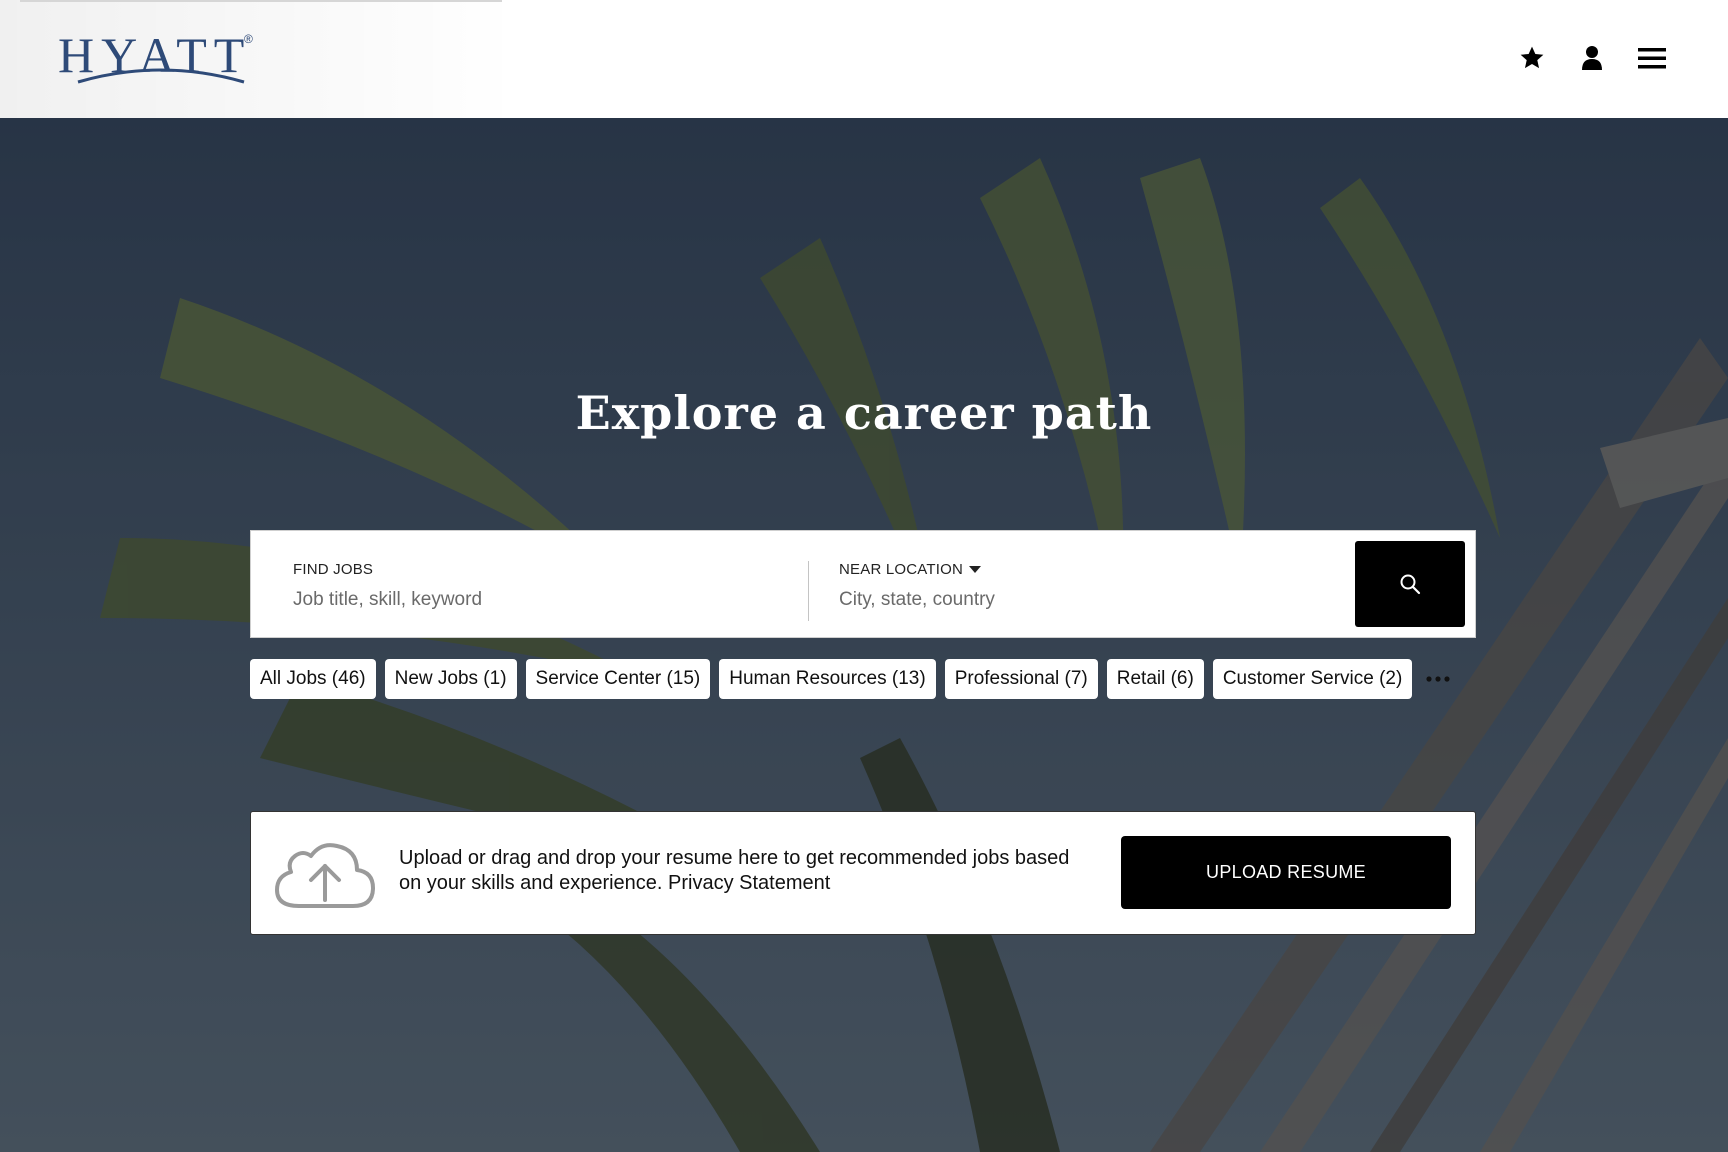  Describe the element at coordinates (1652, 58) in the screenshot. I see `menu-icon` at that location.